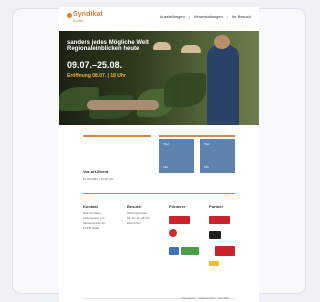 The height and width of the screenshot is (302, 320). Describe the element at coordinates (92, 213) in the screenshot. I see `footer-contact-line: Das Syndikat` at that location.